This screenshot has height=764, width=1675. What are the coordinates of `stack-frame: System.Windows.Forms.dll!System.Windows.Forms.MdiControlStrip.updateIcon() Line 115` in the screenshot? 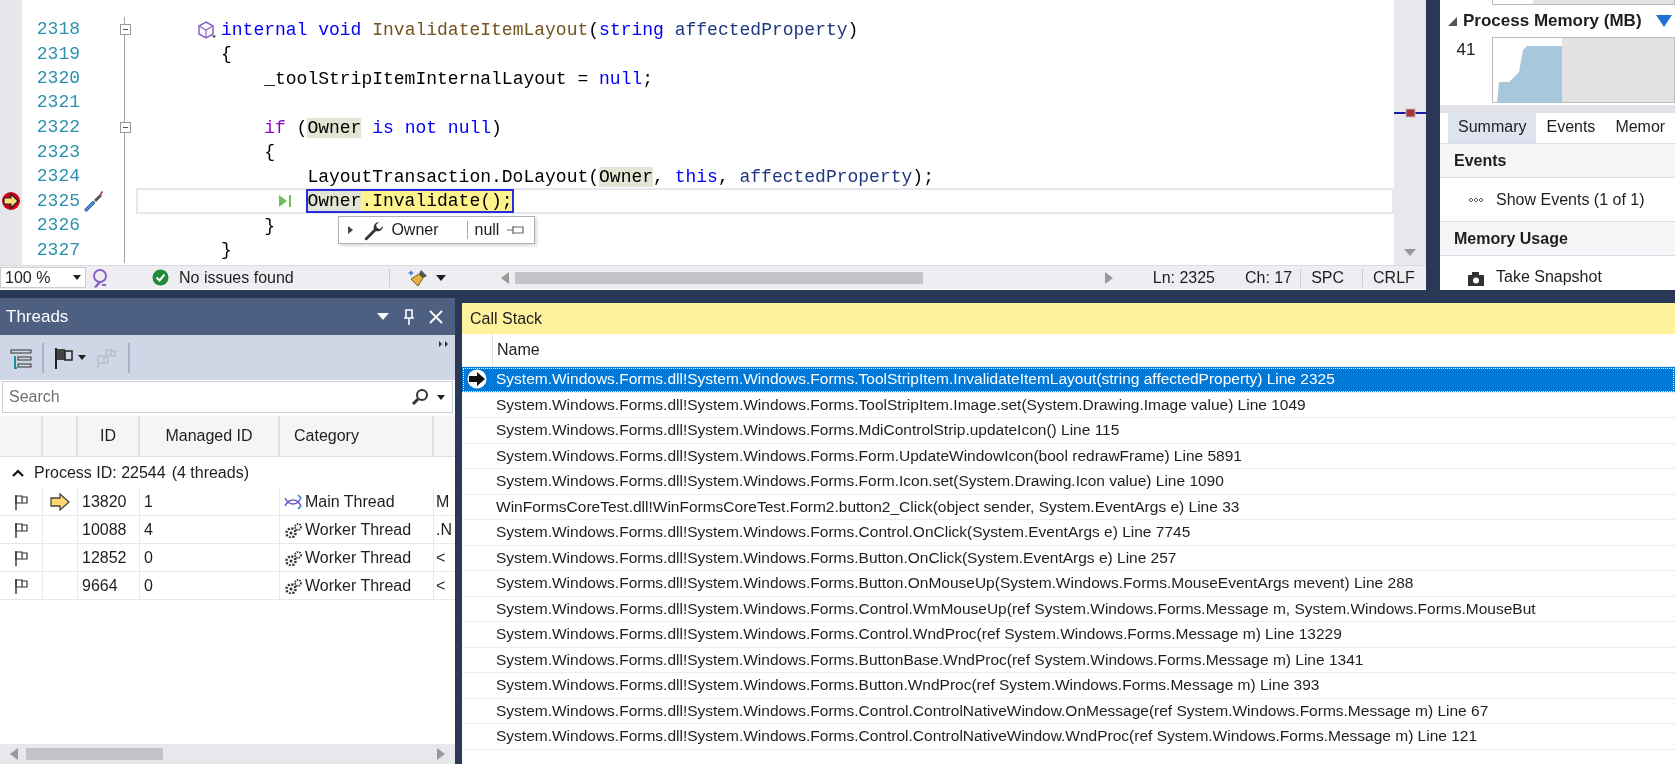 It's located at (1068, 431).